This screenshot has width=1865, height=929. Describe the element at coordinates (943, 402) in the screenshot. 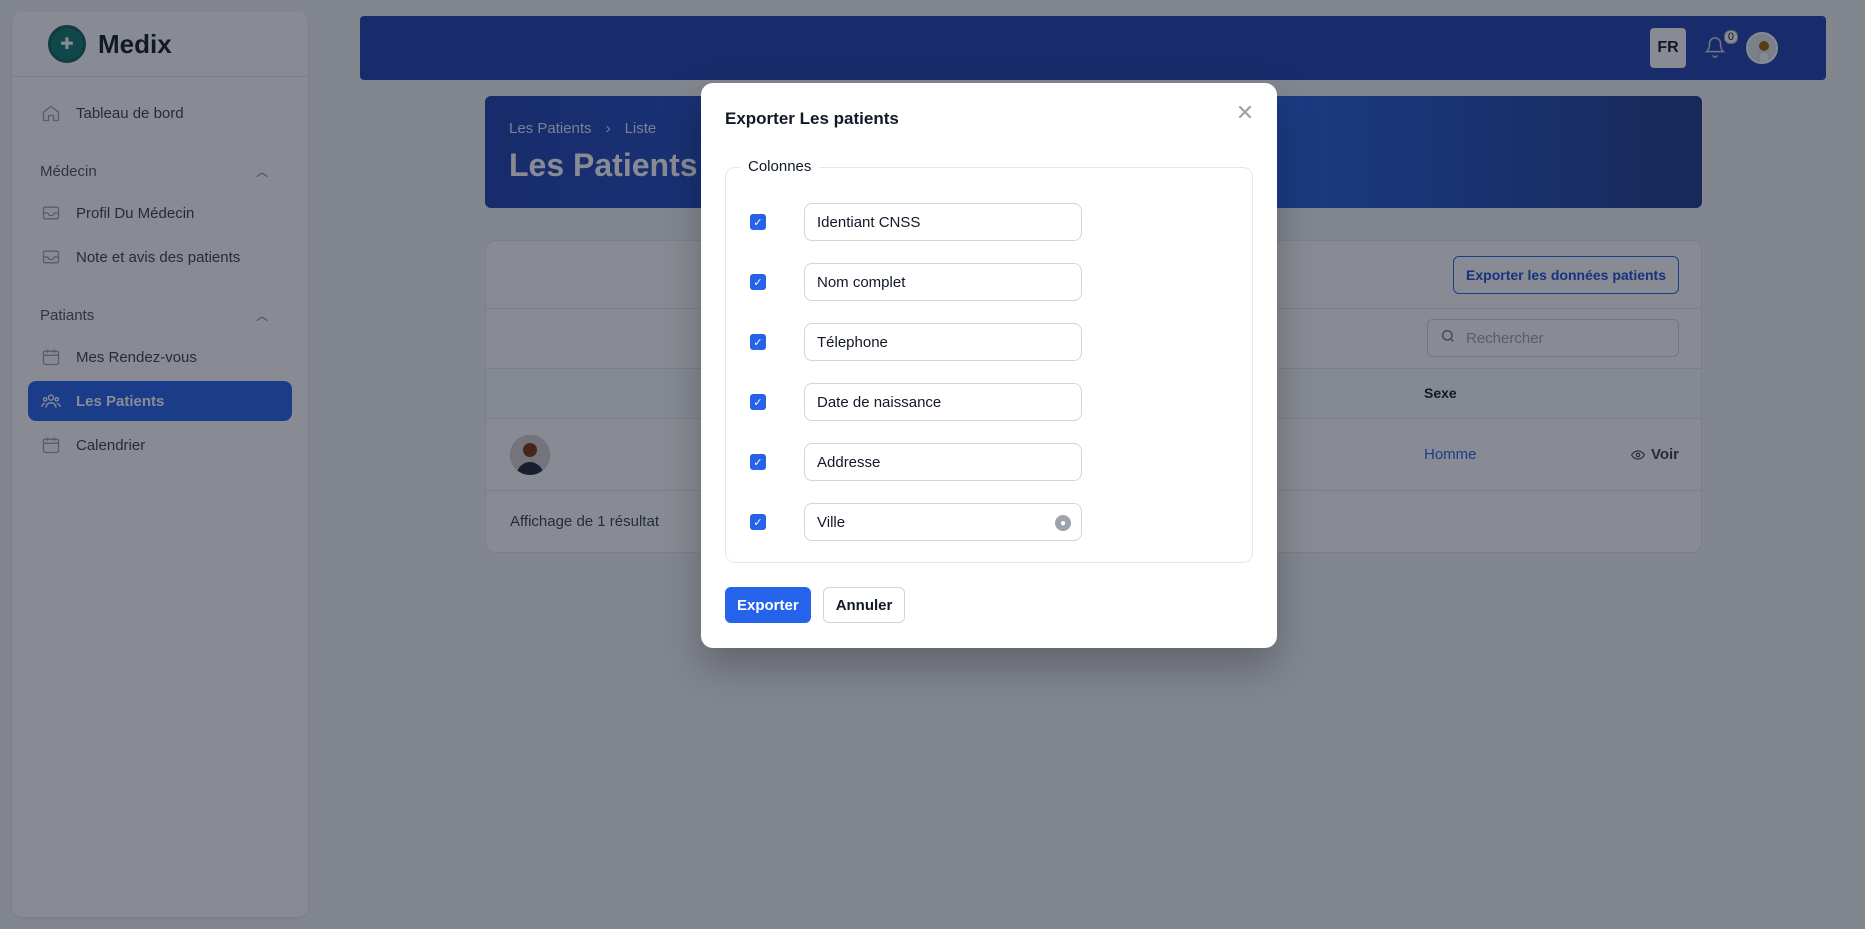

I see `column-label-field: Date de naissance` at that location.